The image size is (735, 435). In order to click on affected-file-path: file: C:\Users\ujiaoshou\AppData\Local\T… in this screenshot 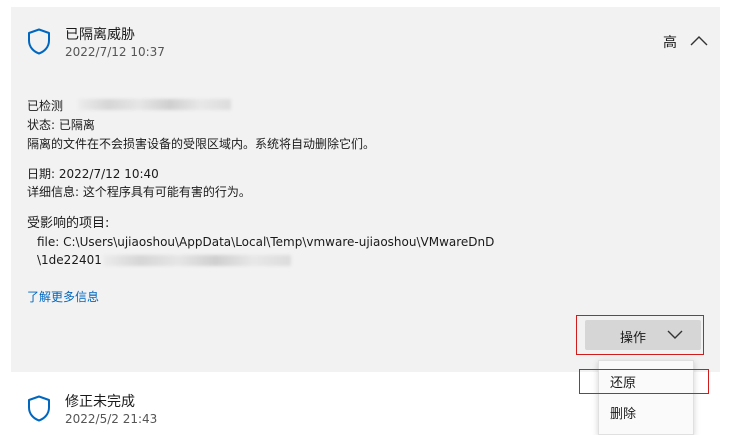, I will do `click(266, 242)`.